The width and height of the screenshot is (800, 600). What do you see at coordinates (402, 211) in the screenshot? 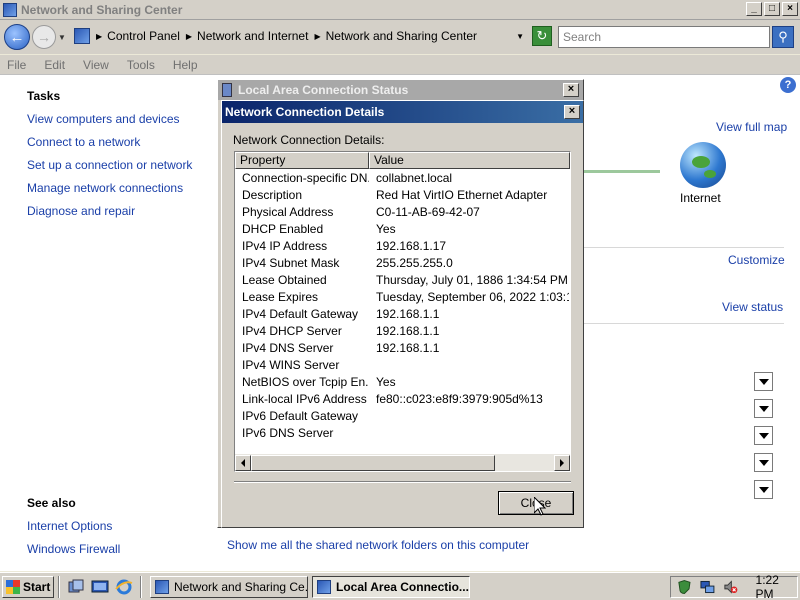
I see `table-row: Physical Address C0-11-AB-69-42-07` at bounding box center [402, 211].